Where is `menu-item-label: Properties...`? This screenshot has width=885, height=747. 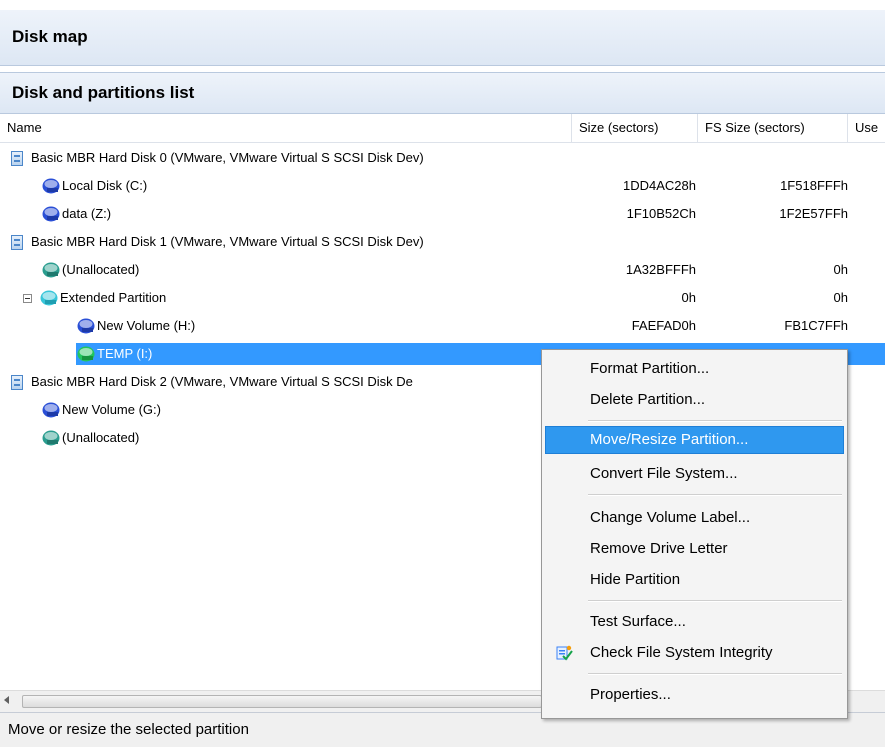
menu-item-label: Properties... is located at coordinates (630, 694).